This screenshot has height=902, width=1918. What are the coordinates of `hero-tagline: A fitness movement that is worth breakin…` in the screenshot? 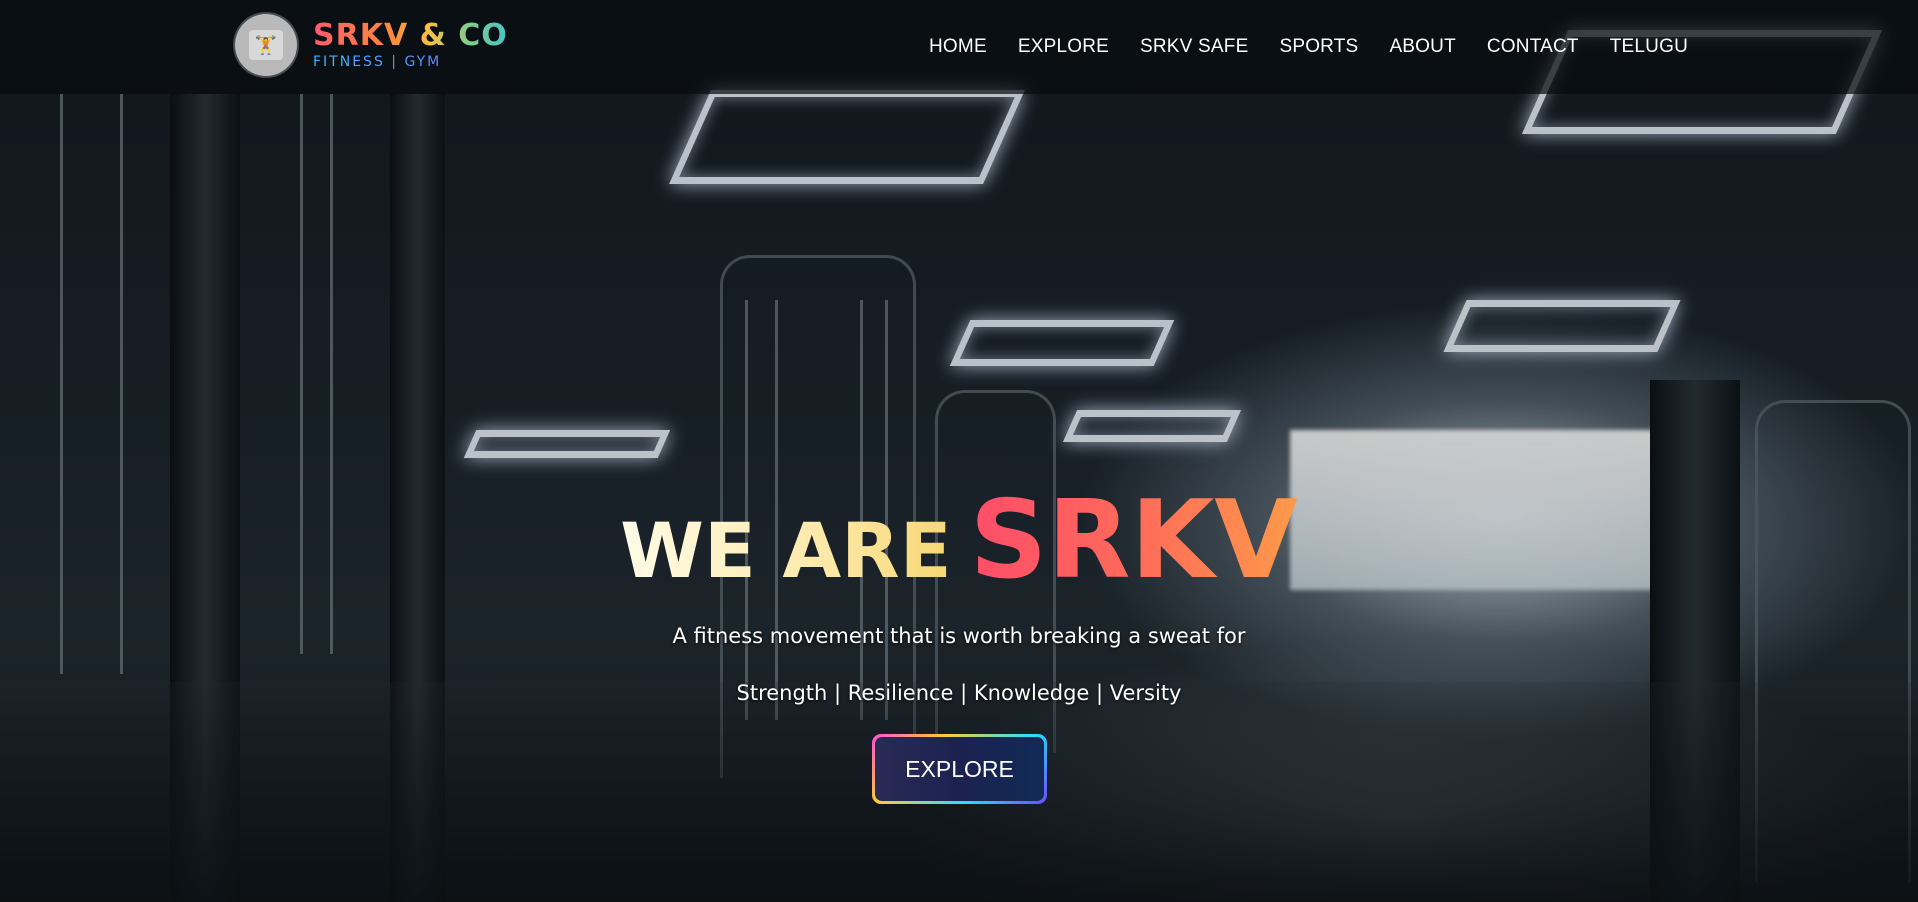 It's located at (959, 636).